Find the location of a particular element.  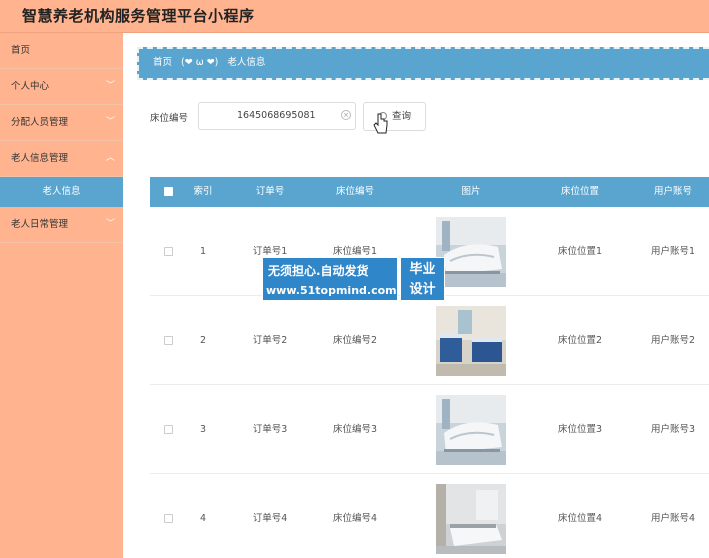

watermark-banner: 无须担心.自动发货 www.51topmind.com 毕业 设计 is located at coordinates (353, 279).